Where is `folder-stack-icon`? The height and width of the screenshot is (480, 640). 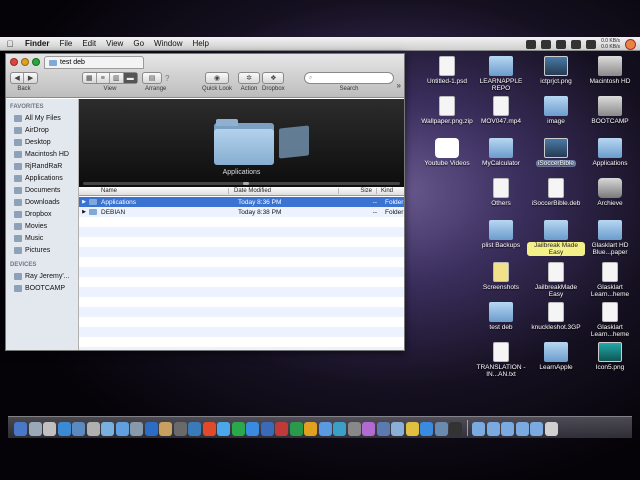 folder-stack-icon is located at coordinates (522, 429).